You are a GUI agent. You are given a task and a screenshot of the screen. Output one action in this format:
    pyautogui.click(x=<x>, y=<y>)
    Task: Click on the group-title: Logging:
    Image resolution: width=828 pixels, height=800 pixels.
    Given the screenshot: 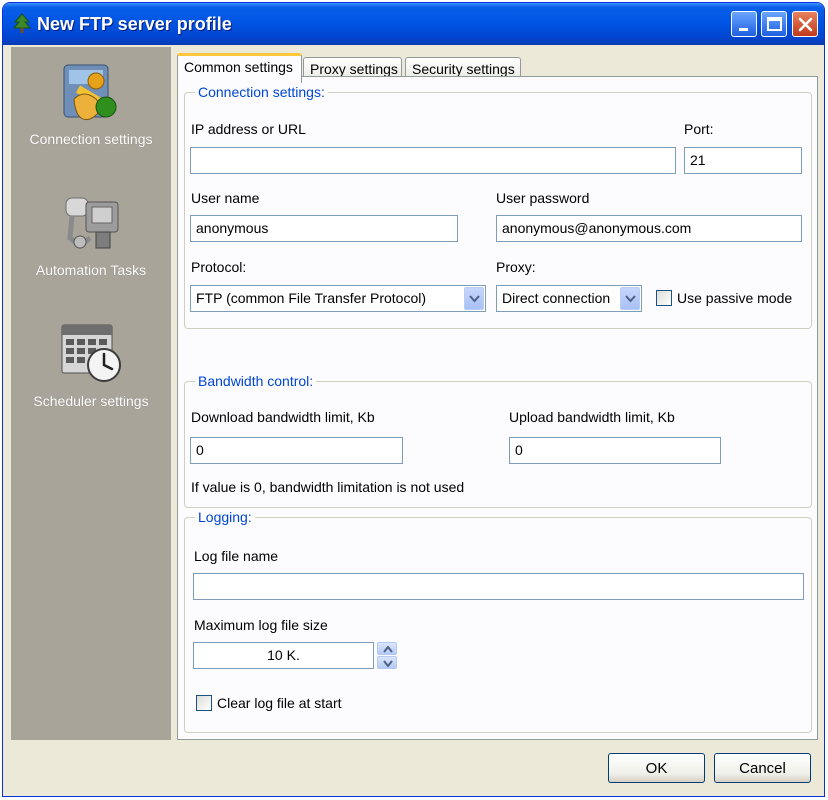 What is the action you would take?
    pyautogui.click(x=225, y=517)
    